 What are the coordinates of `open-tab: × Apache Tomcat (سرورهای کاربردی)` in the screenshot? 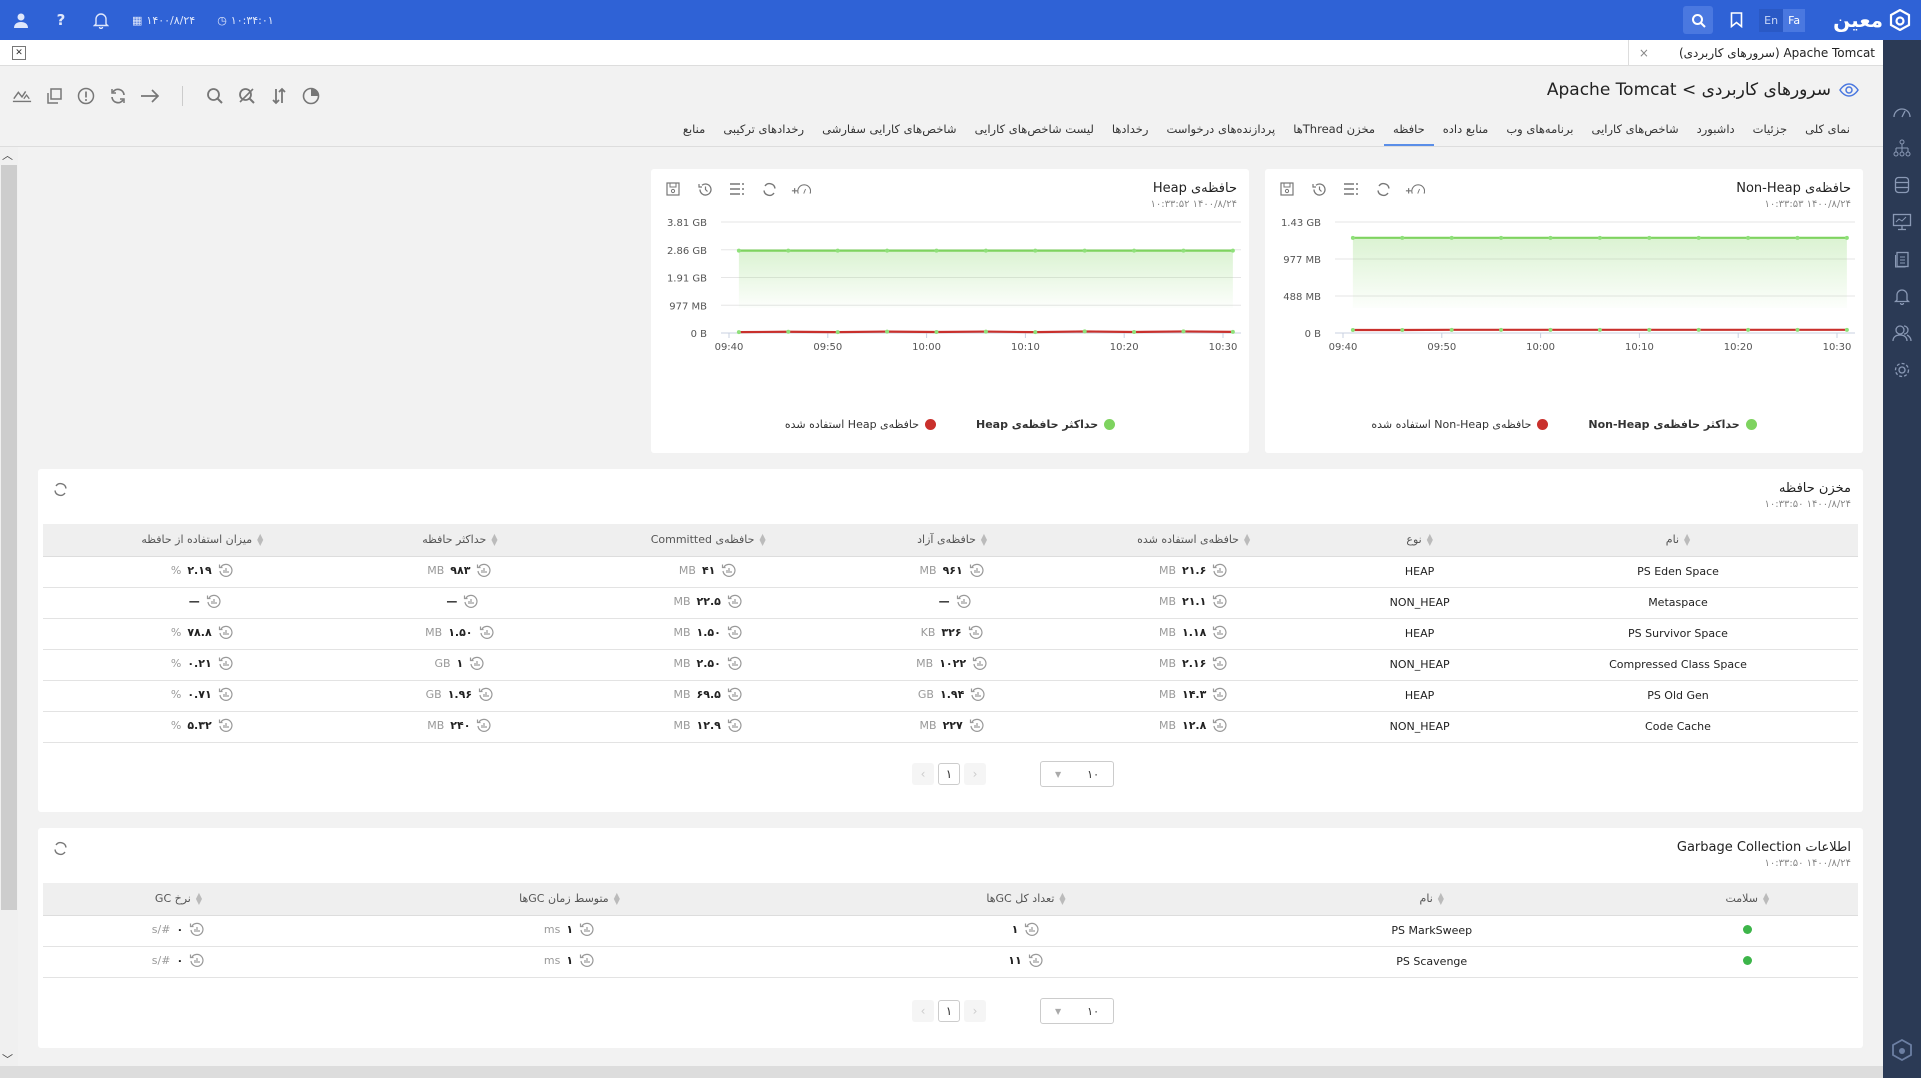 It's located at (1755, 53).